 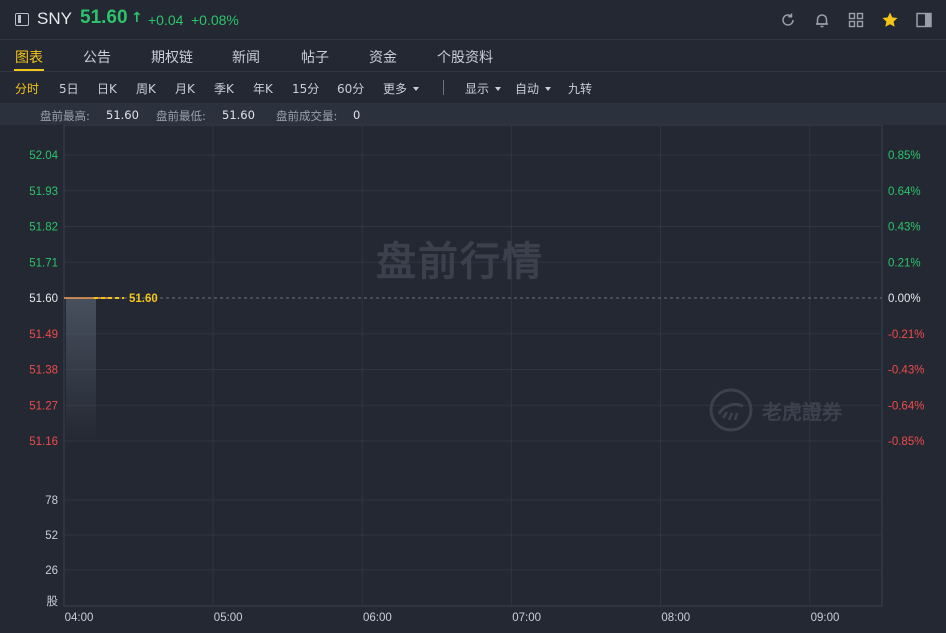 What do you see at coordinates (51, 501) in the screenshot?
I see `volume-tick: 78` at bounding box center [51, 501].